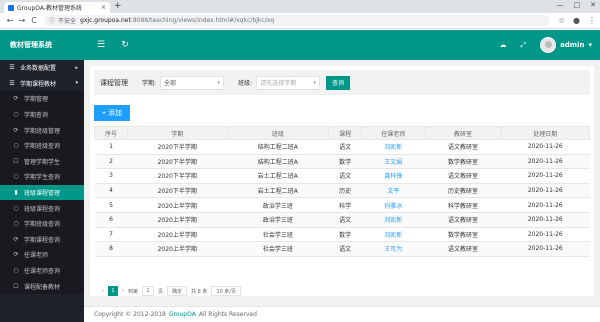 This screenshot has height=322, width=600. What do you see at coordinates (463, 205) in the screenshot?
I see `table-cell: 科学教研室` at bounding box center [463, 205].